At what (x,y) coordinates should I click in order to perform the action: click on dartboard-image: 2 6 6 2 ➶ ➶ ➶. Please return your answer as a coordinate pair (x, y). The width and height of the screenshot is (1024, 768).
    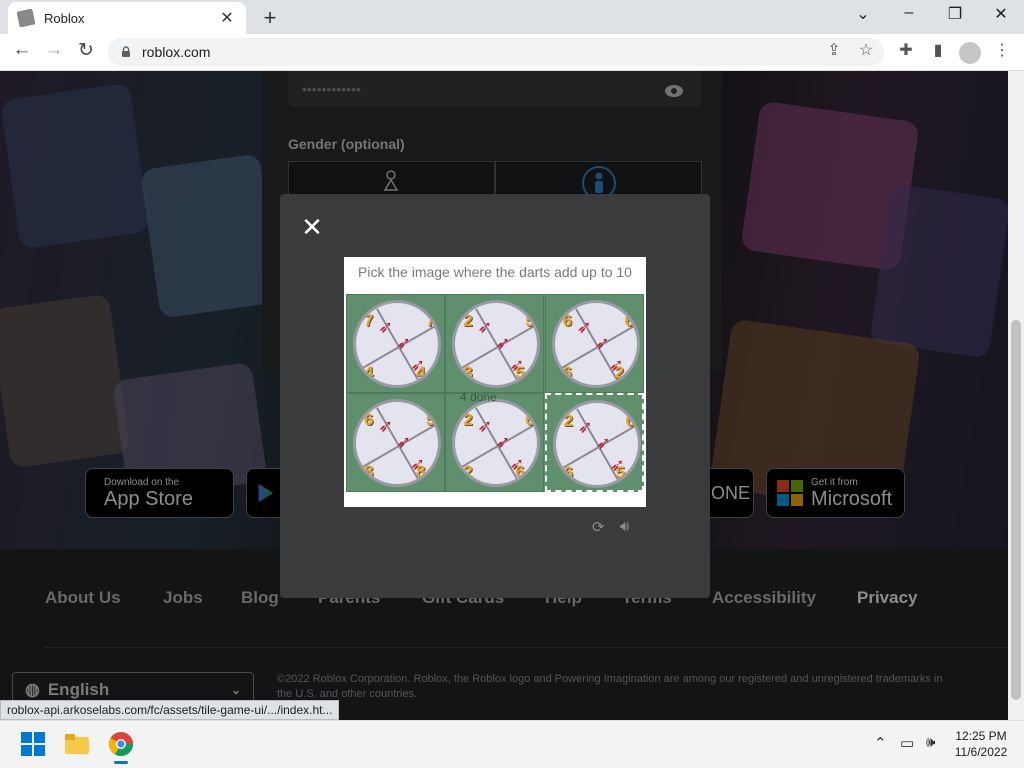
    Looking at the image, I should click on (496, 443).